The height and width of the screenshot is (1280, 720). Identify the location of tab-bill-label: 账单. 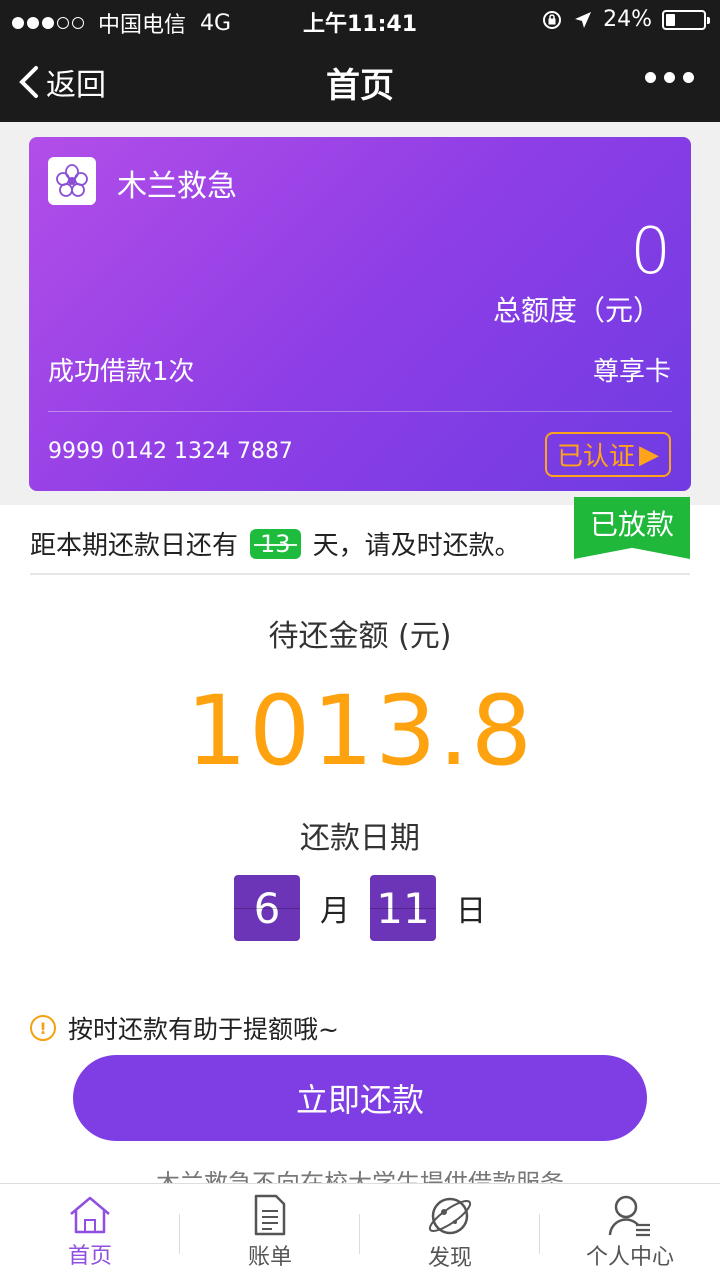
(269, 1257).